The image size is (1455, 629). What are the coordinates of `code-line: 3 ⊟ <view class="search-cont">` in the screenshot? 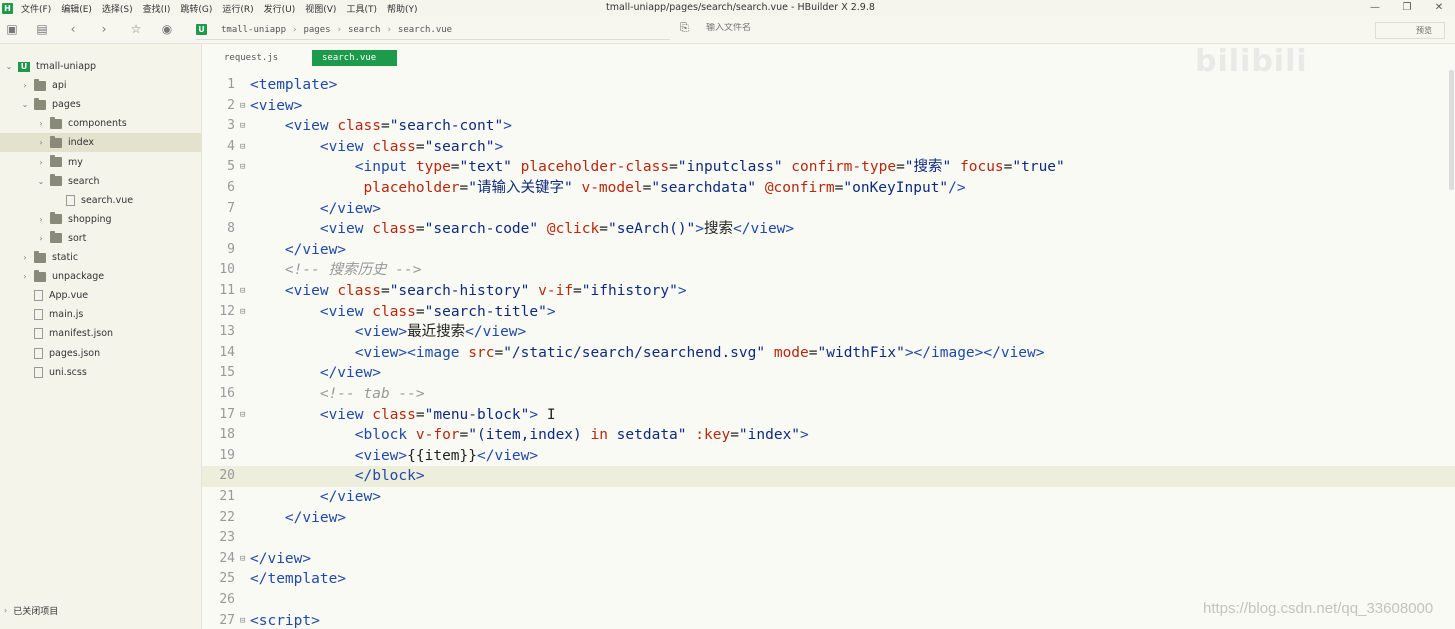 It's located at (828, 126).